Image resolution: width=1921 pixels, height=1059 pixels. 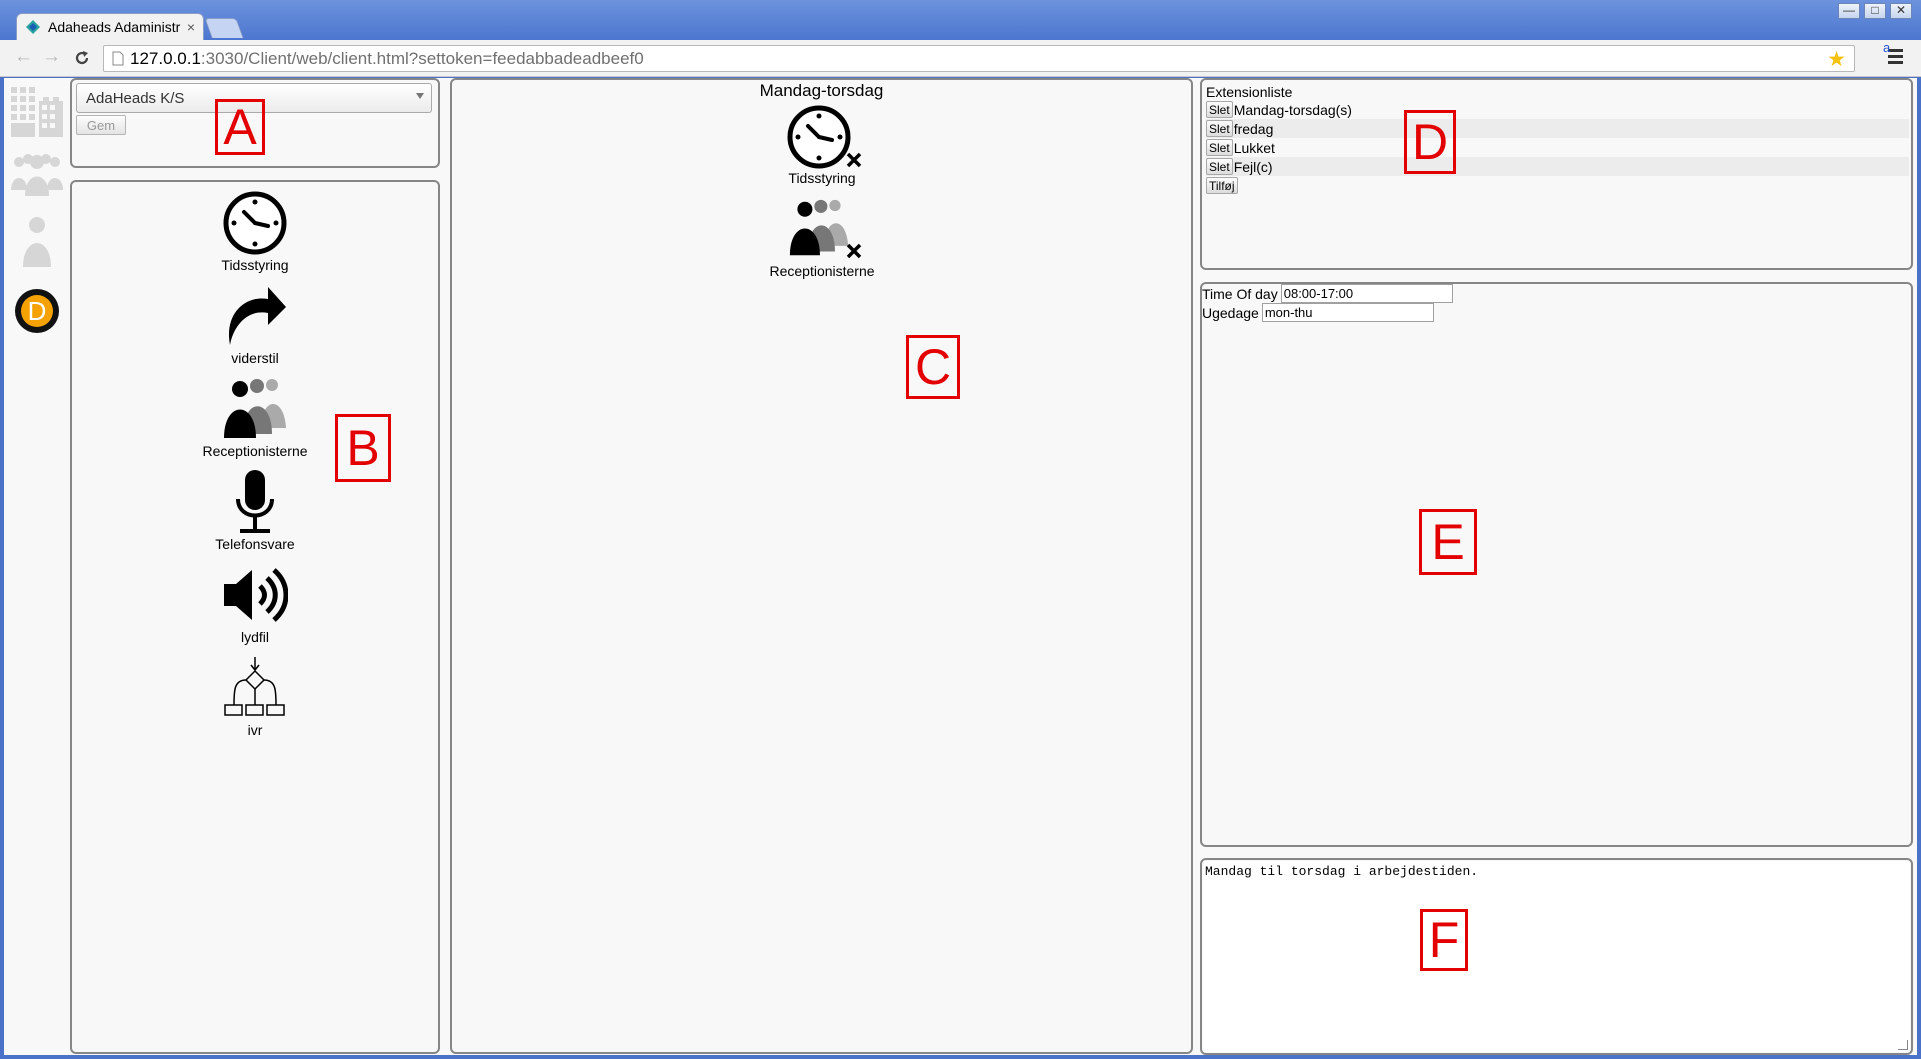 I want to click on dialplan-item-tidsstyring: Tidsstyring, so click(x=822, y=145).